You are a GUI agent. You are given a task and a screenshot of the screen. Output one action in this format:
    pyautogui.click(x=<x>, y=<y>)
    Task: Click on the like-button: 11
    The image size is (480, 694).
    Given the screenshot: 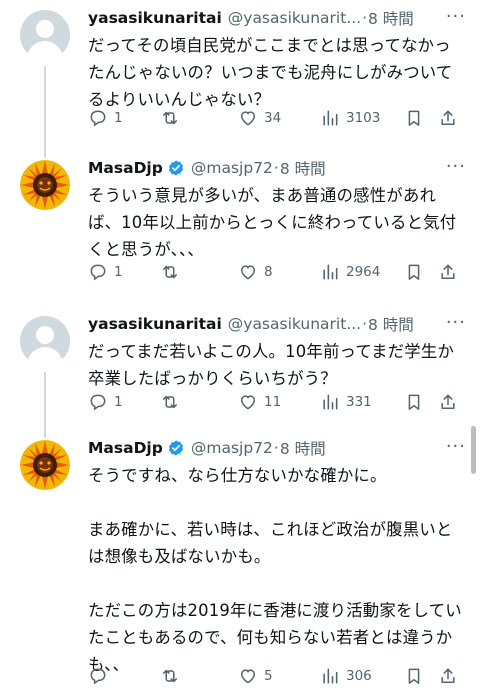 What is the action you would take?
    pyautogui.click(x=279, y=402)
    